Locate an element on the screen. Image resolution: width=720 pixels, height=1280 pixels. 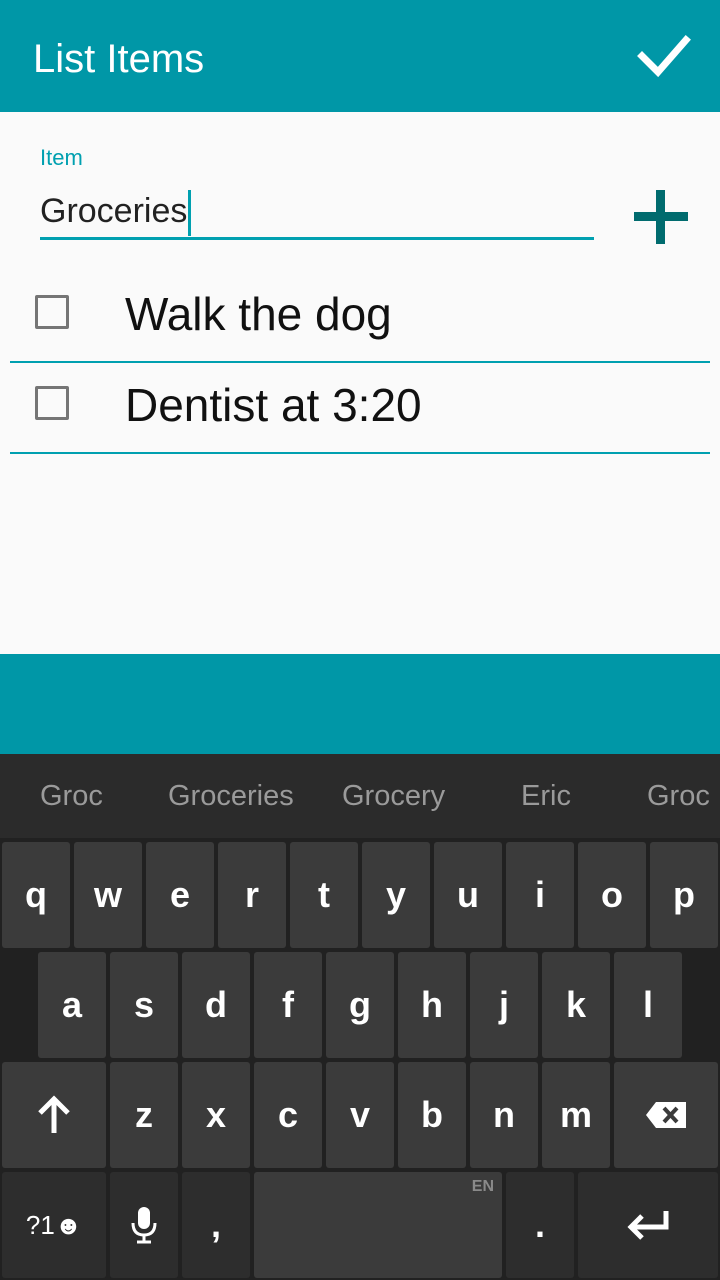
key-l: l is located at coordinates (648, 1005).